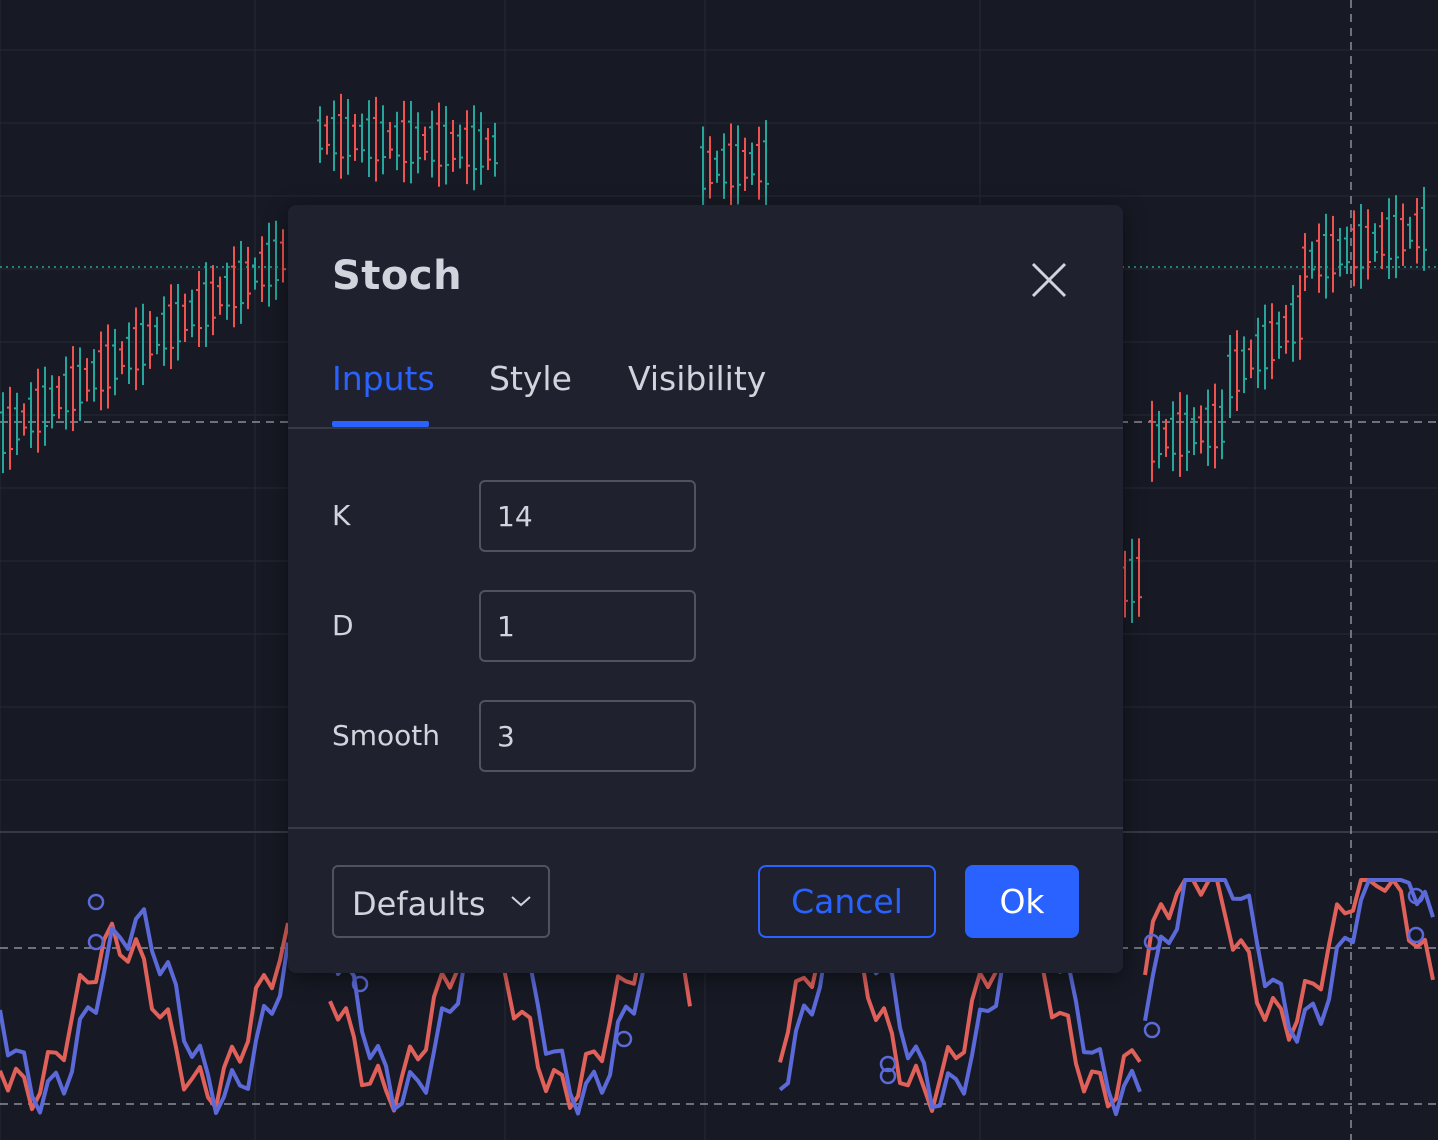 Image resolution: width=1438 pixels, height=1140 pixels. I want to click on k-label: K, so click(341, 515).